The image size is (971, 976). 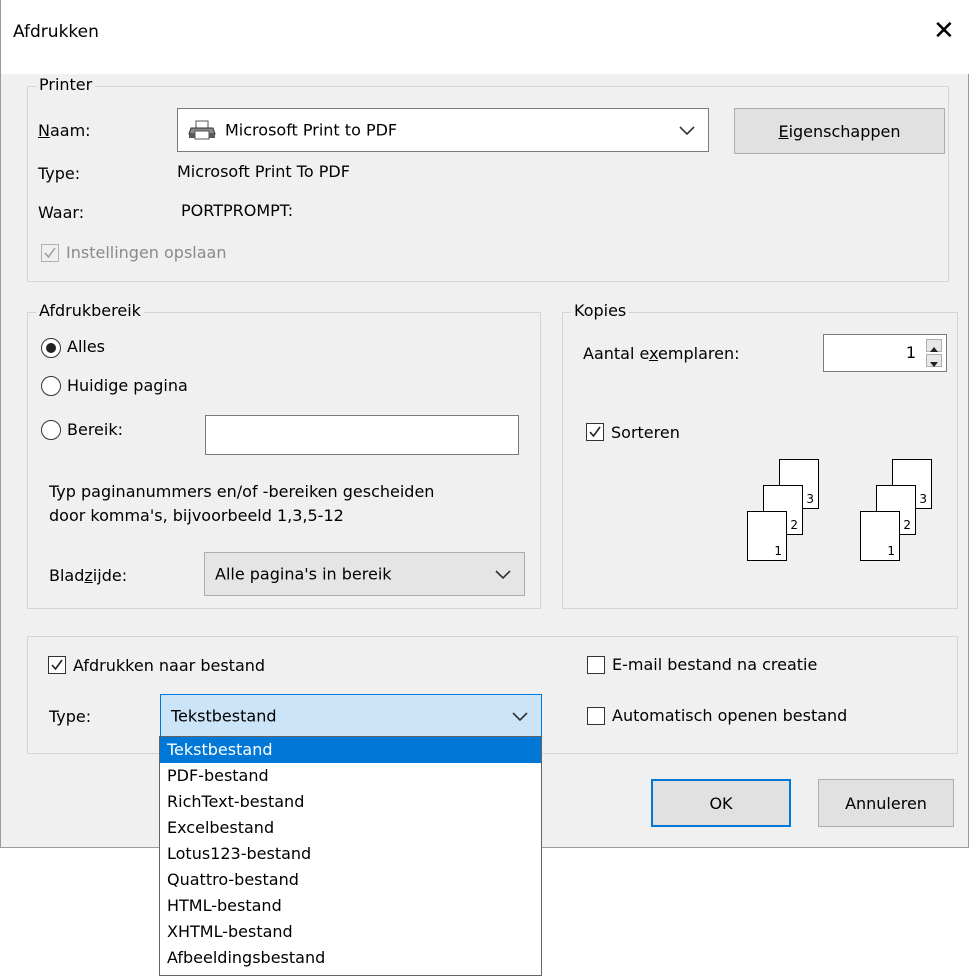 I want to click on dropdown-option: XHTML-bestand, so click(x=350, y=932).